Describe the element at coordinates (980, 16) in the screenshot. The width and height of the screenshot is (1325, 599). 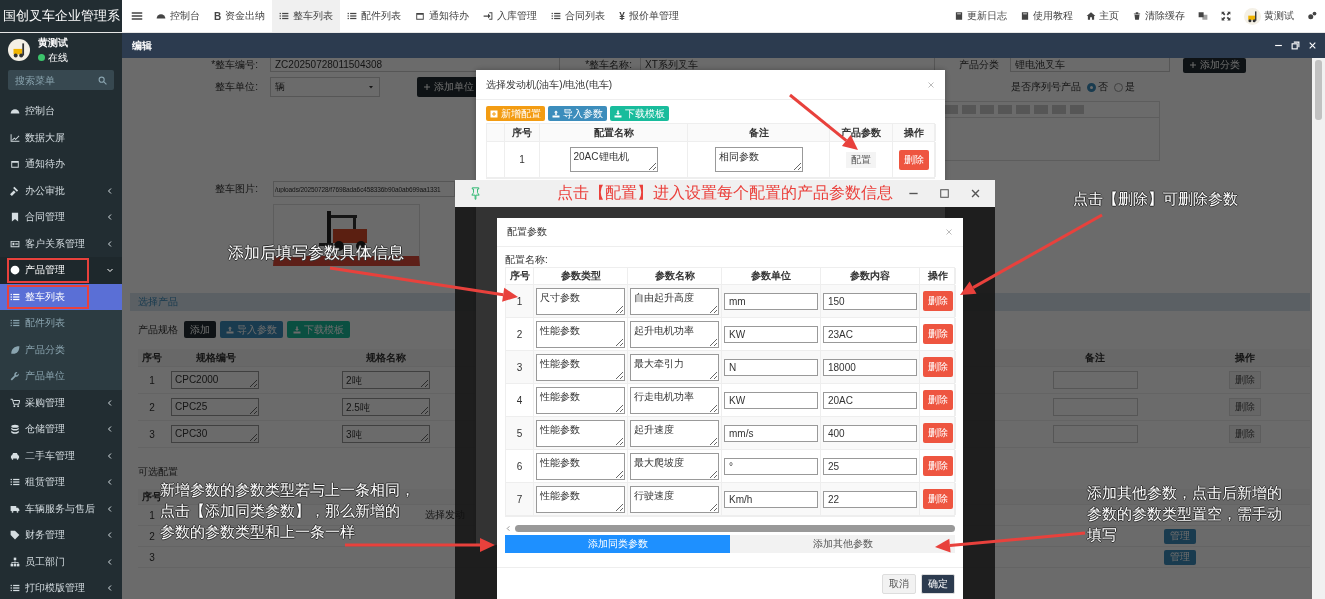
I see `toolbar-link: 更新日志` at that location.